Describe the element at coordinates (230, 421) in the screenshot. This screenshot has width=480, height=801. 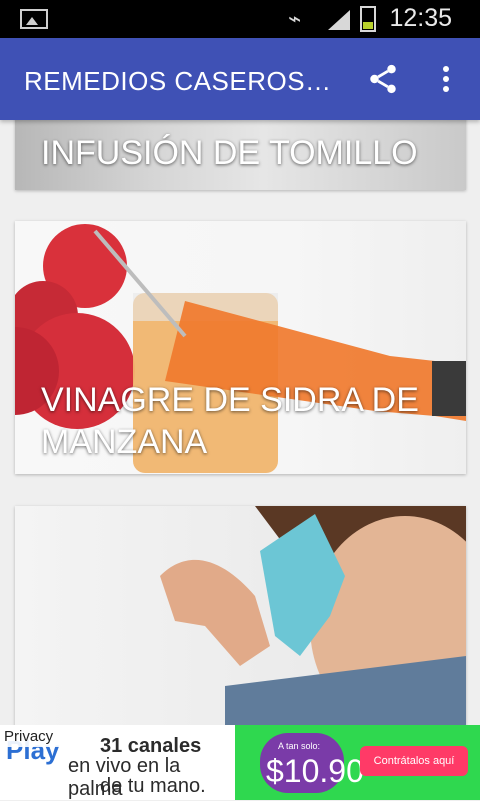
I see `remedy-title: VINAGRE DE SIDRA DE MANZANA` at that location.